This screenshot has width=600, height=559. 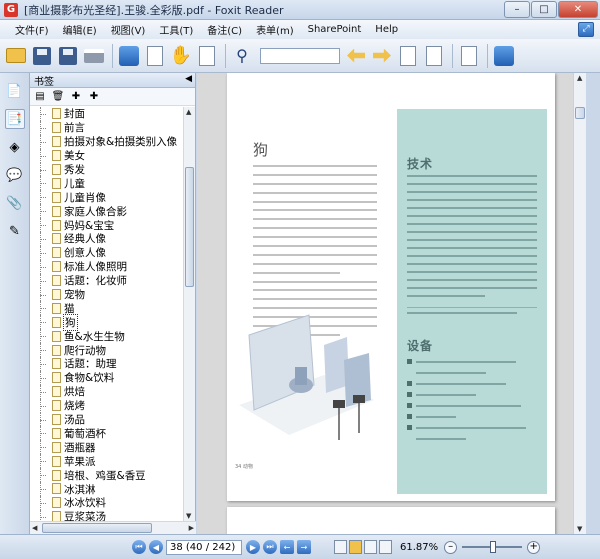 I want to click on bookmark-item: 爬行动物, so click(x=107, y=350).